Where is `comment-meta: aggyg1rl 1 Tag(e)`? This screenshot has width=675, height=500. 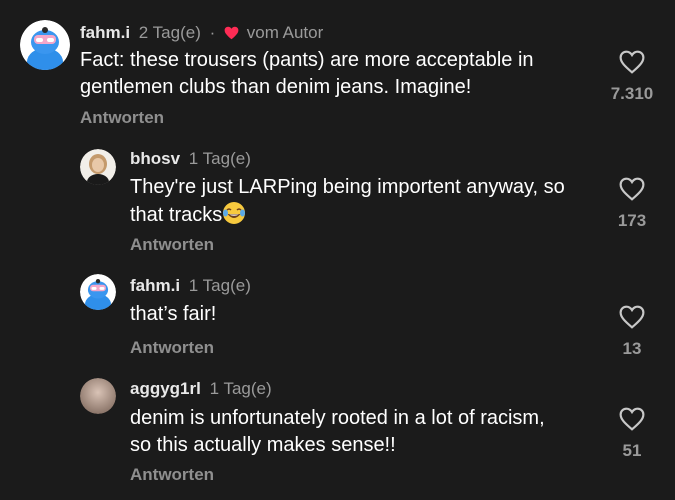 comment-meta: aggyg1rl 1 Tag(e) is located at coordinates (201, 389).